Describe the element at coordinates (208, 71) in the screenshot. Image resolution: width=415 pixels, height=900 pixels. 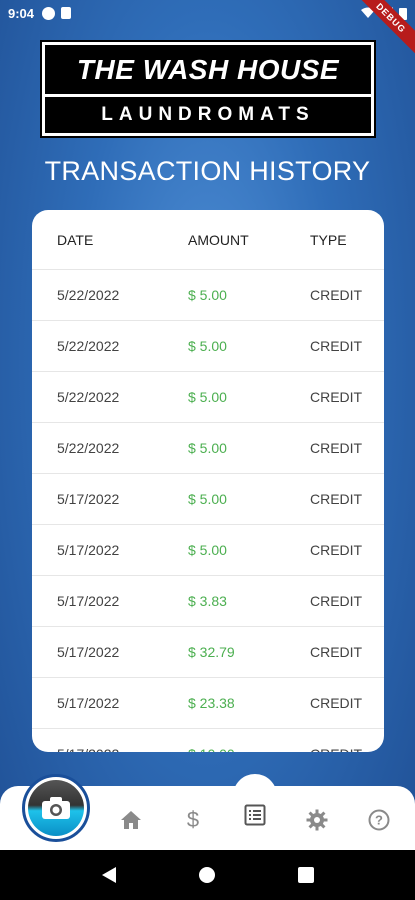
I see `logo-line-1: THE WASH HOUSE` at that location.